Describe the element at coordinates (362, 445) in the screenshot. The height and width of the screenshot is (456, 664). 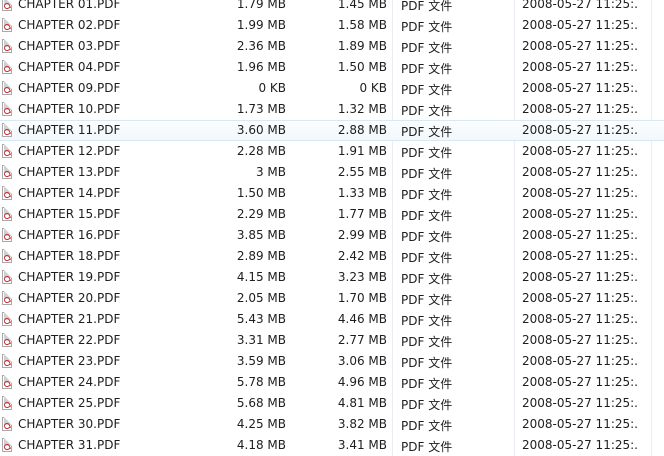
I see `file-packed-size: 3.41 MB` at that location.